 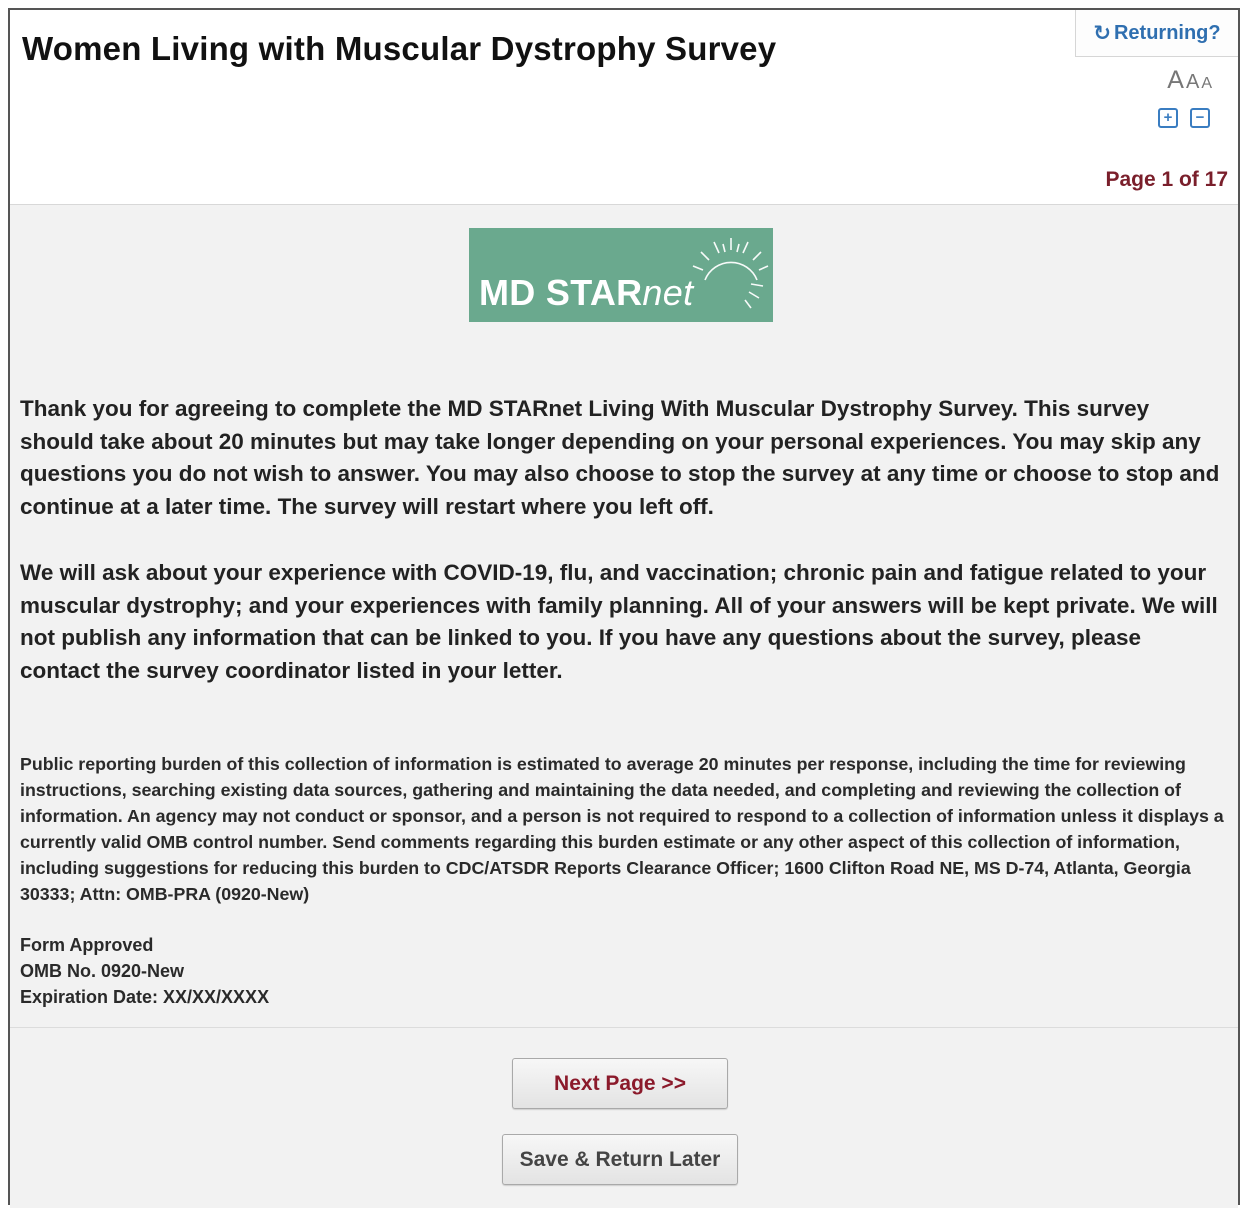 I want to click on expiration-date-text: Expiration Date: XX/XX/XXXX, so click(x=145, y=997).